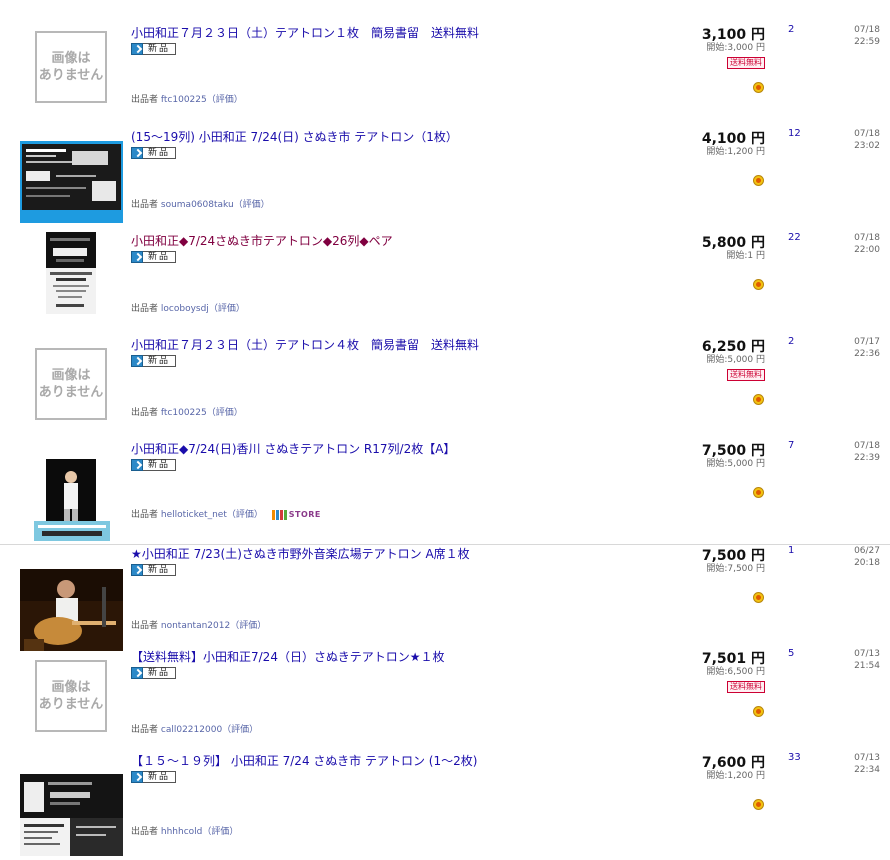 This screenshot has width=890, height=860. What do you see at coordinates (867, 348) in the screenshot?
I see `end-datetime: 07/17 22:36` at bounding box center [867, 348].